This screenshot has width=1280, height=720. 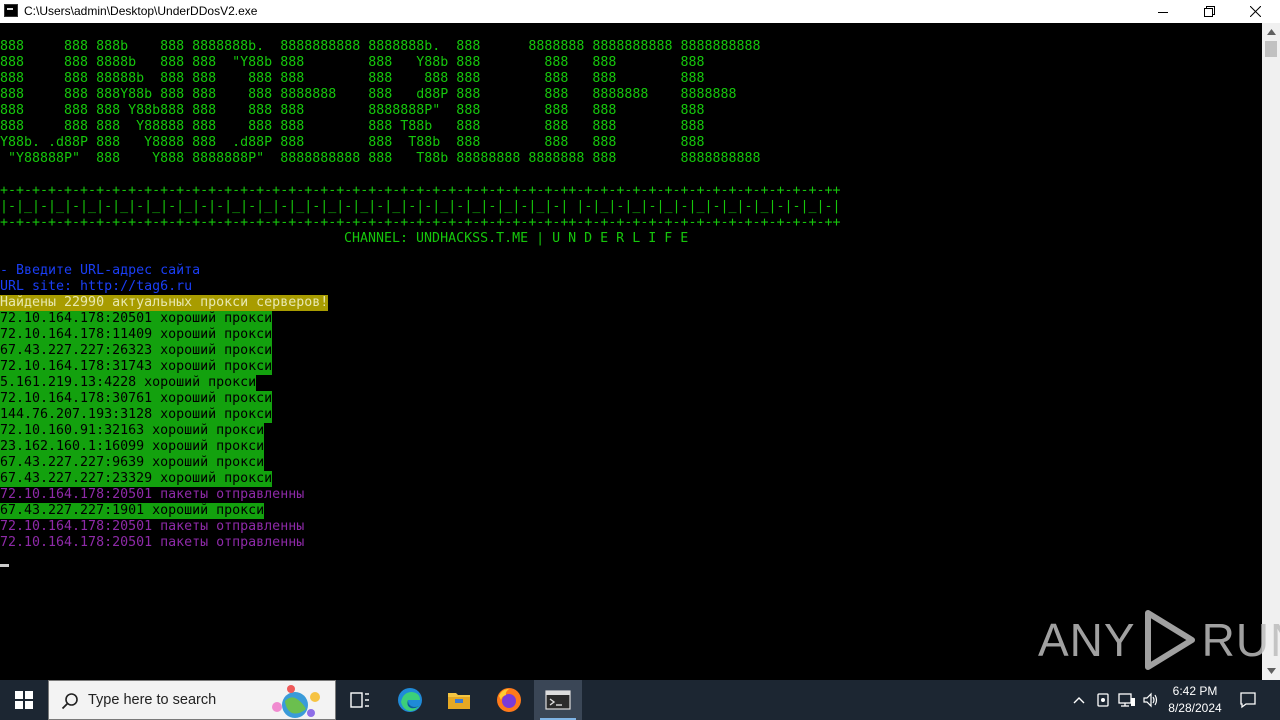 I want to click on volume-icon, so click(x=1150, y=700).